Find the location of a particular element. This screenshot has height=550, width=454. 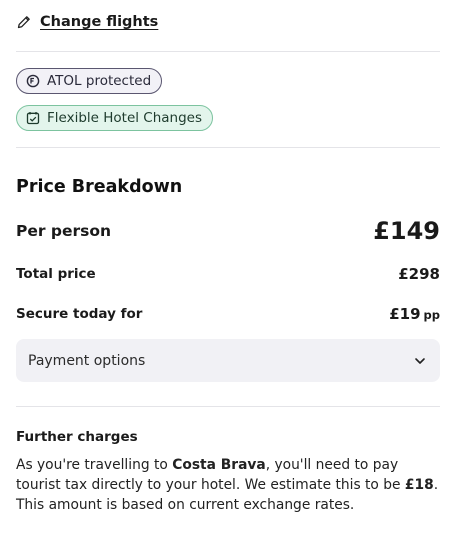

pencil-icon is located at coordinates (24, 22).